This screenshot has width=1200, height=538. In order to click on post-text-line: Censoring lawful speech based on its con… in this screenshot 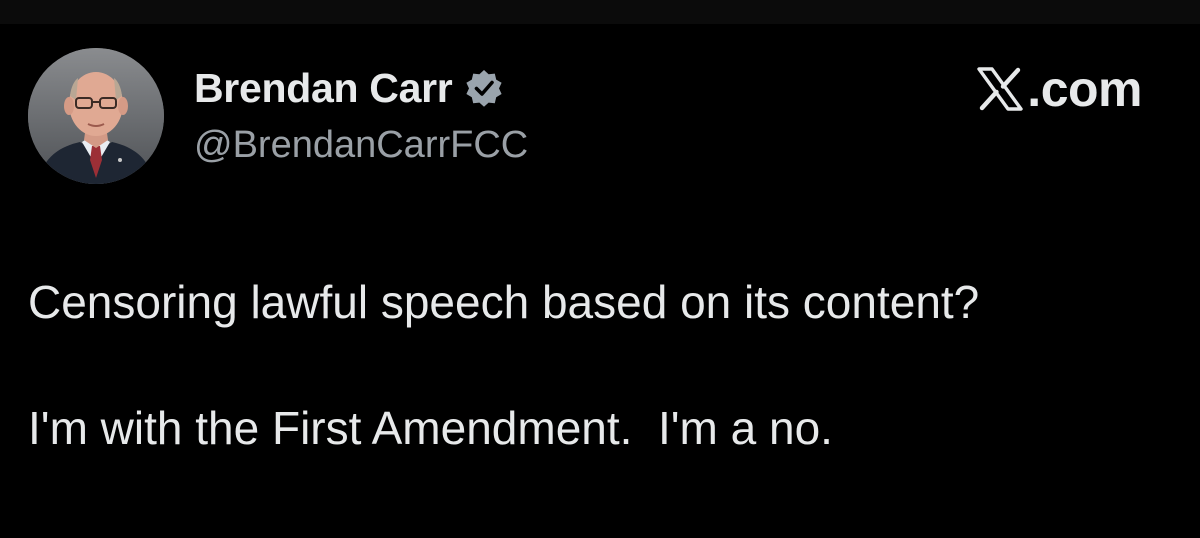, I will do `click(504, 302)`.